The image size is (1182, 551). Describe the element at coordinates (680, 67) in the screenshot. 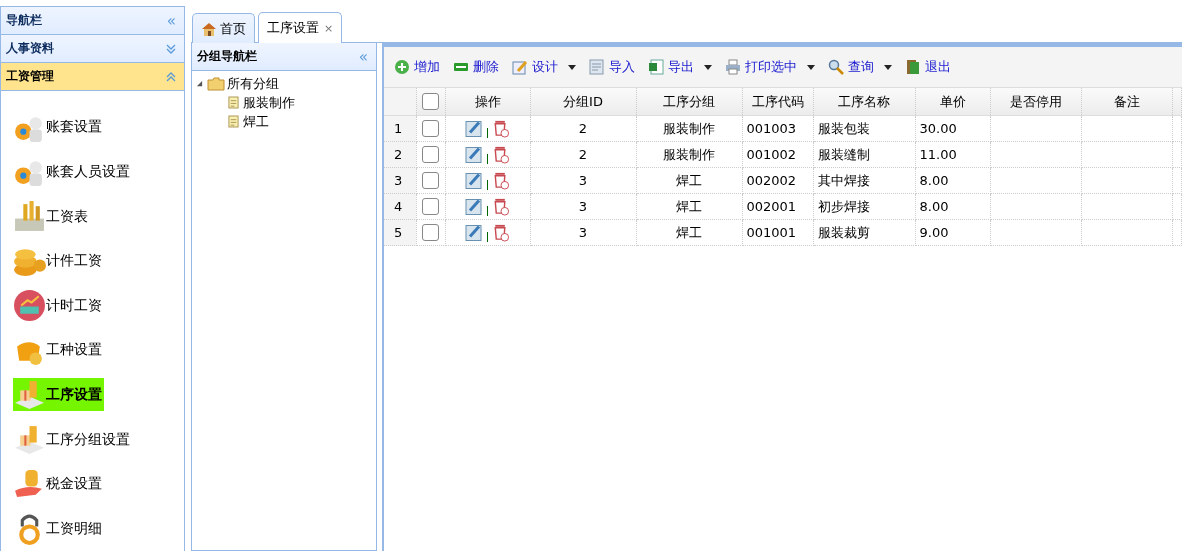

I see `toolbar-button: 导出` at that location.